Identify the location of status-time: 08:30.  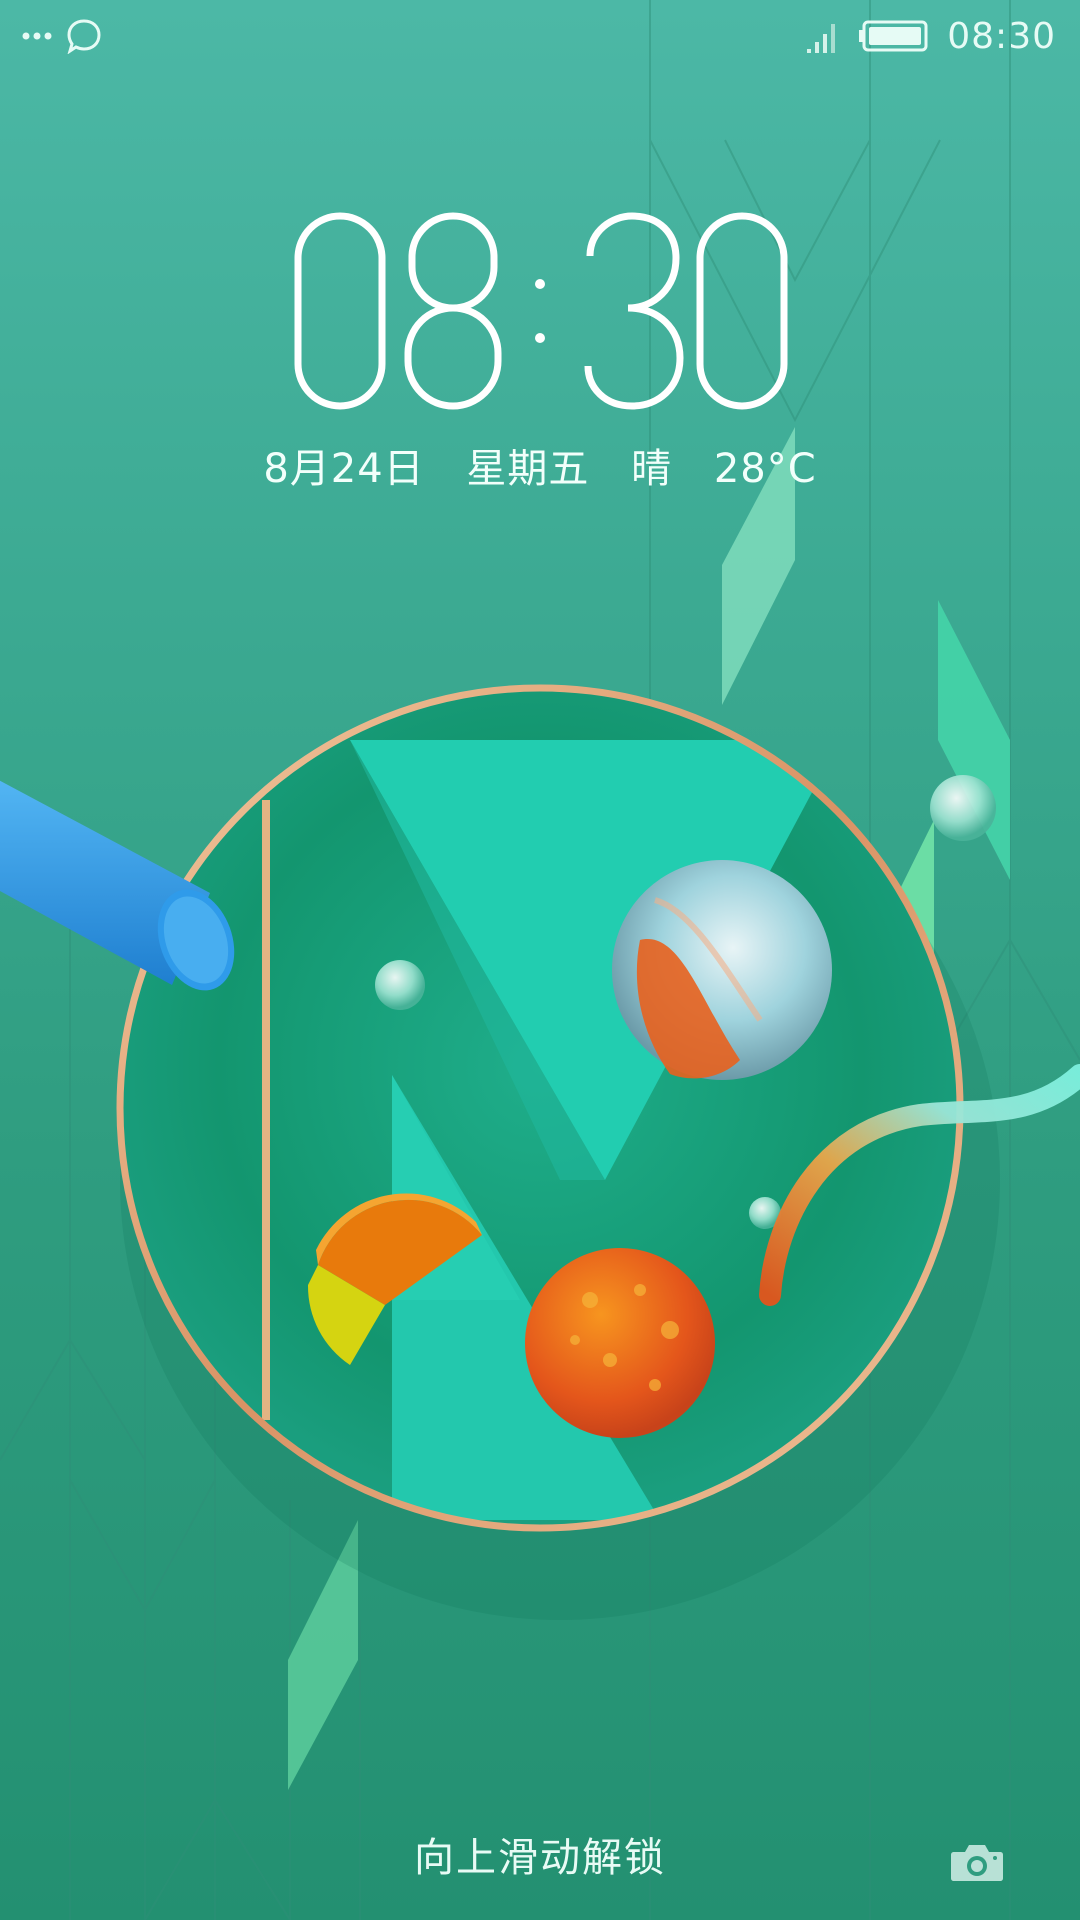
(1001, 36).